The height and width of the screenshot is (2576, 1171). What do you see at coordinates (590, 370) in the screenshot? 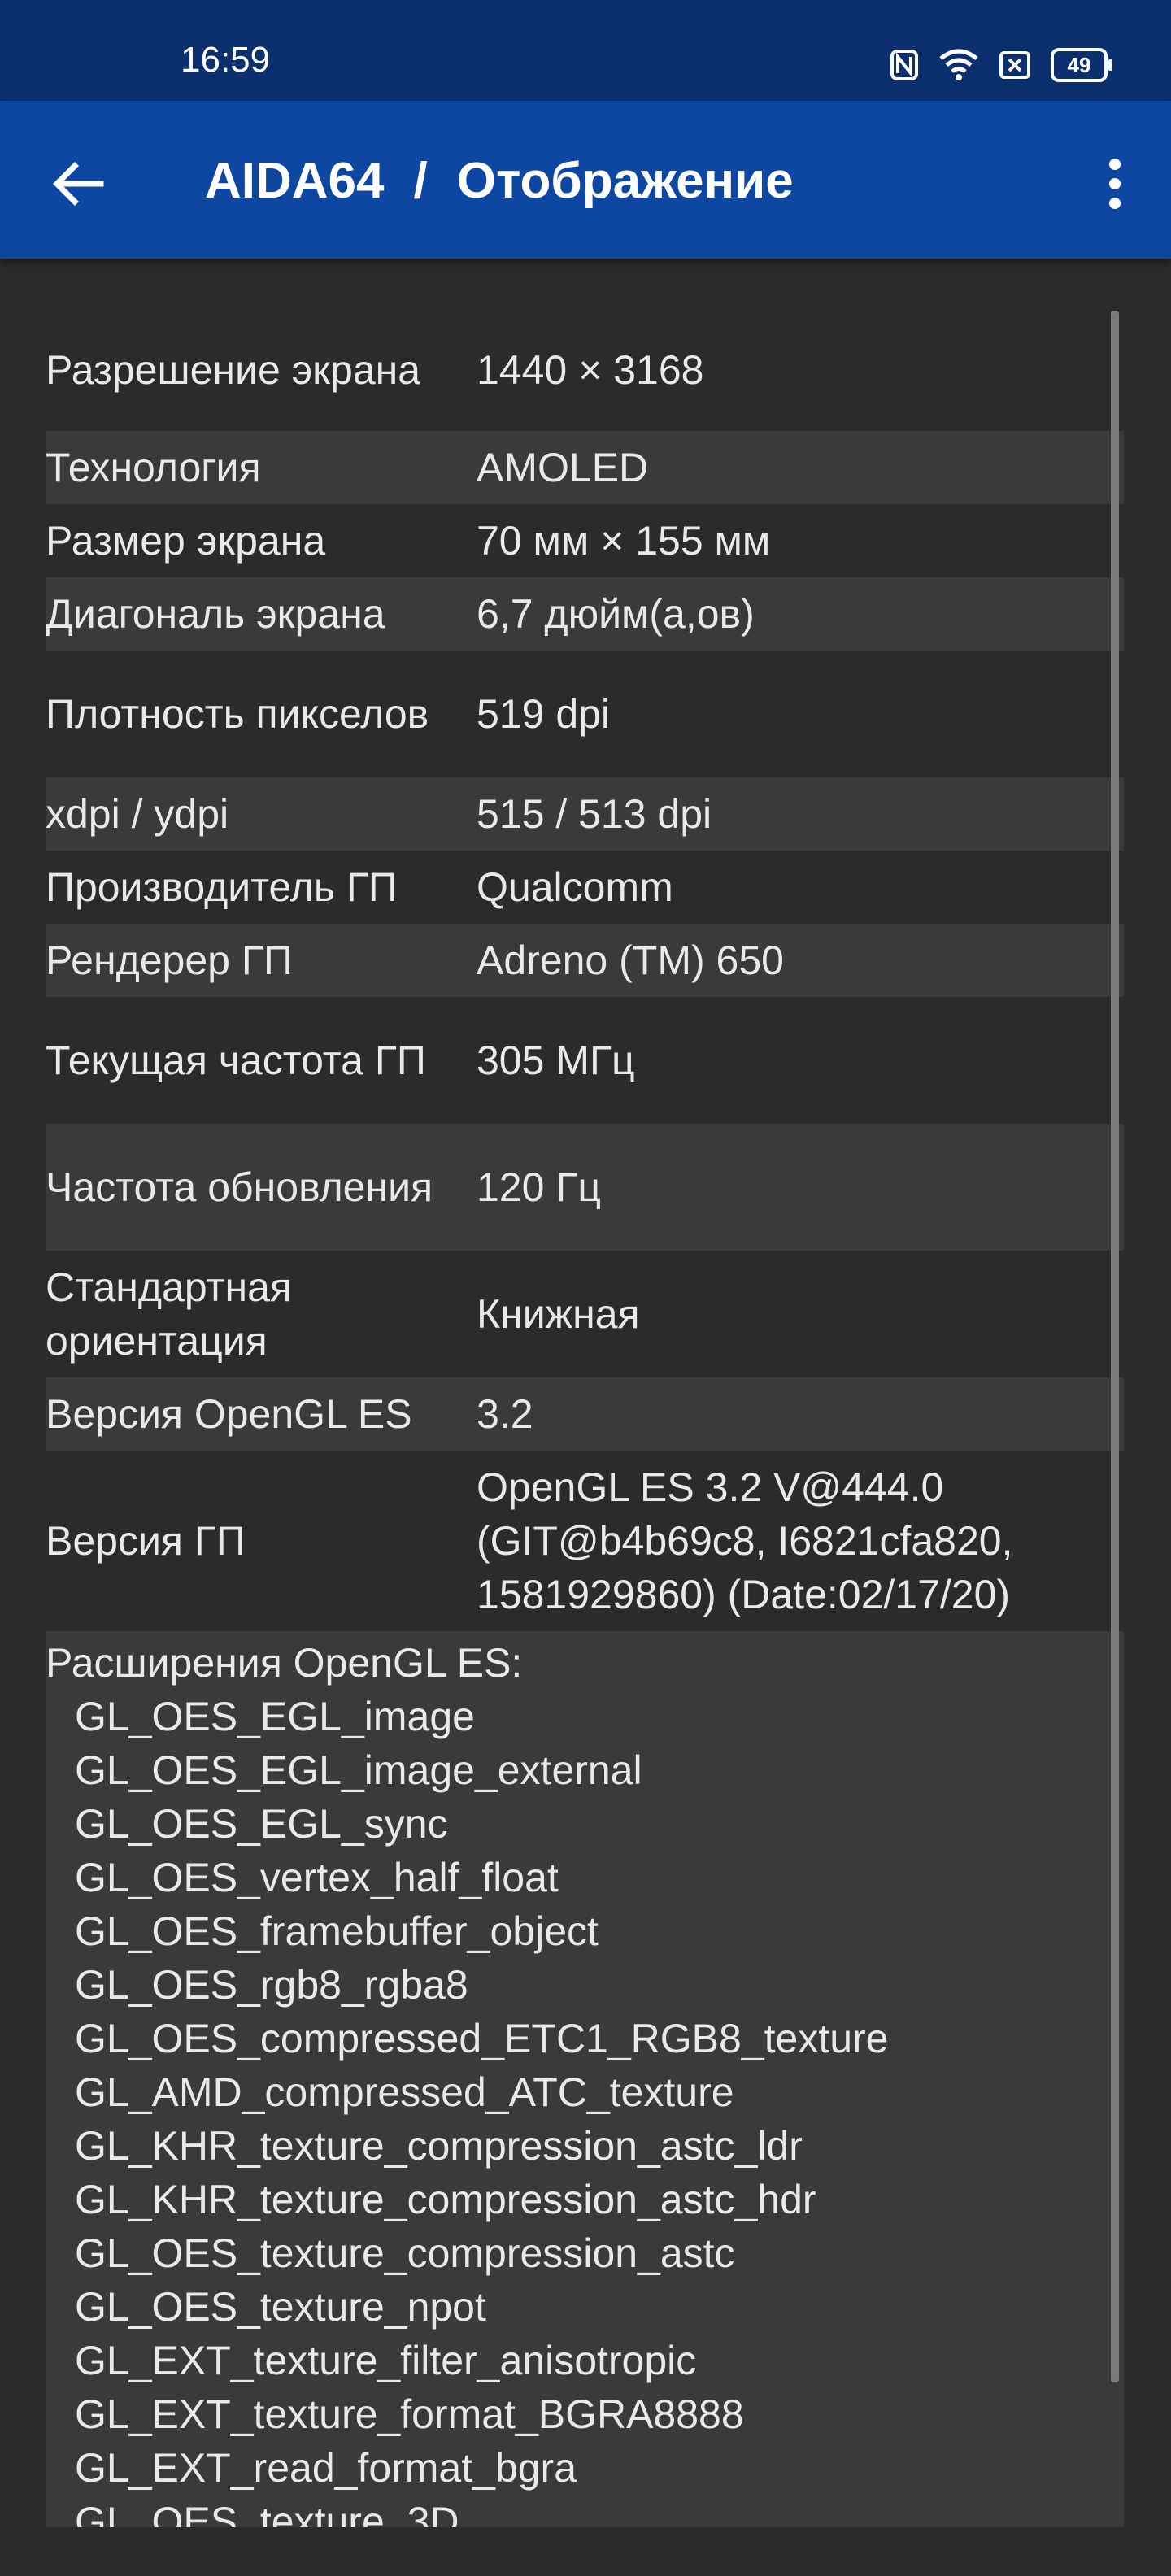
I see `row-value: 1440 × 3168` at bounding box center [590, 370].